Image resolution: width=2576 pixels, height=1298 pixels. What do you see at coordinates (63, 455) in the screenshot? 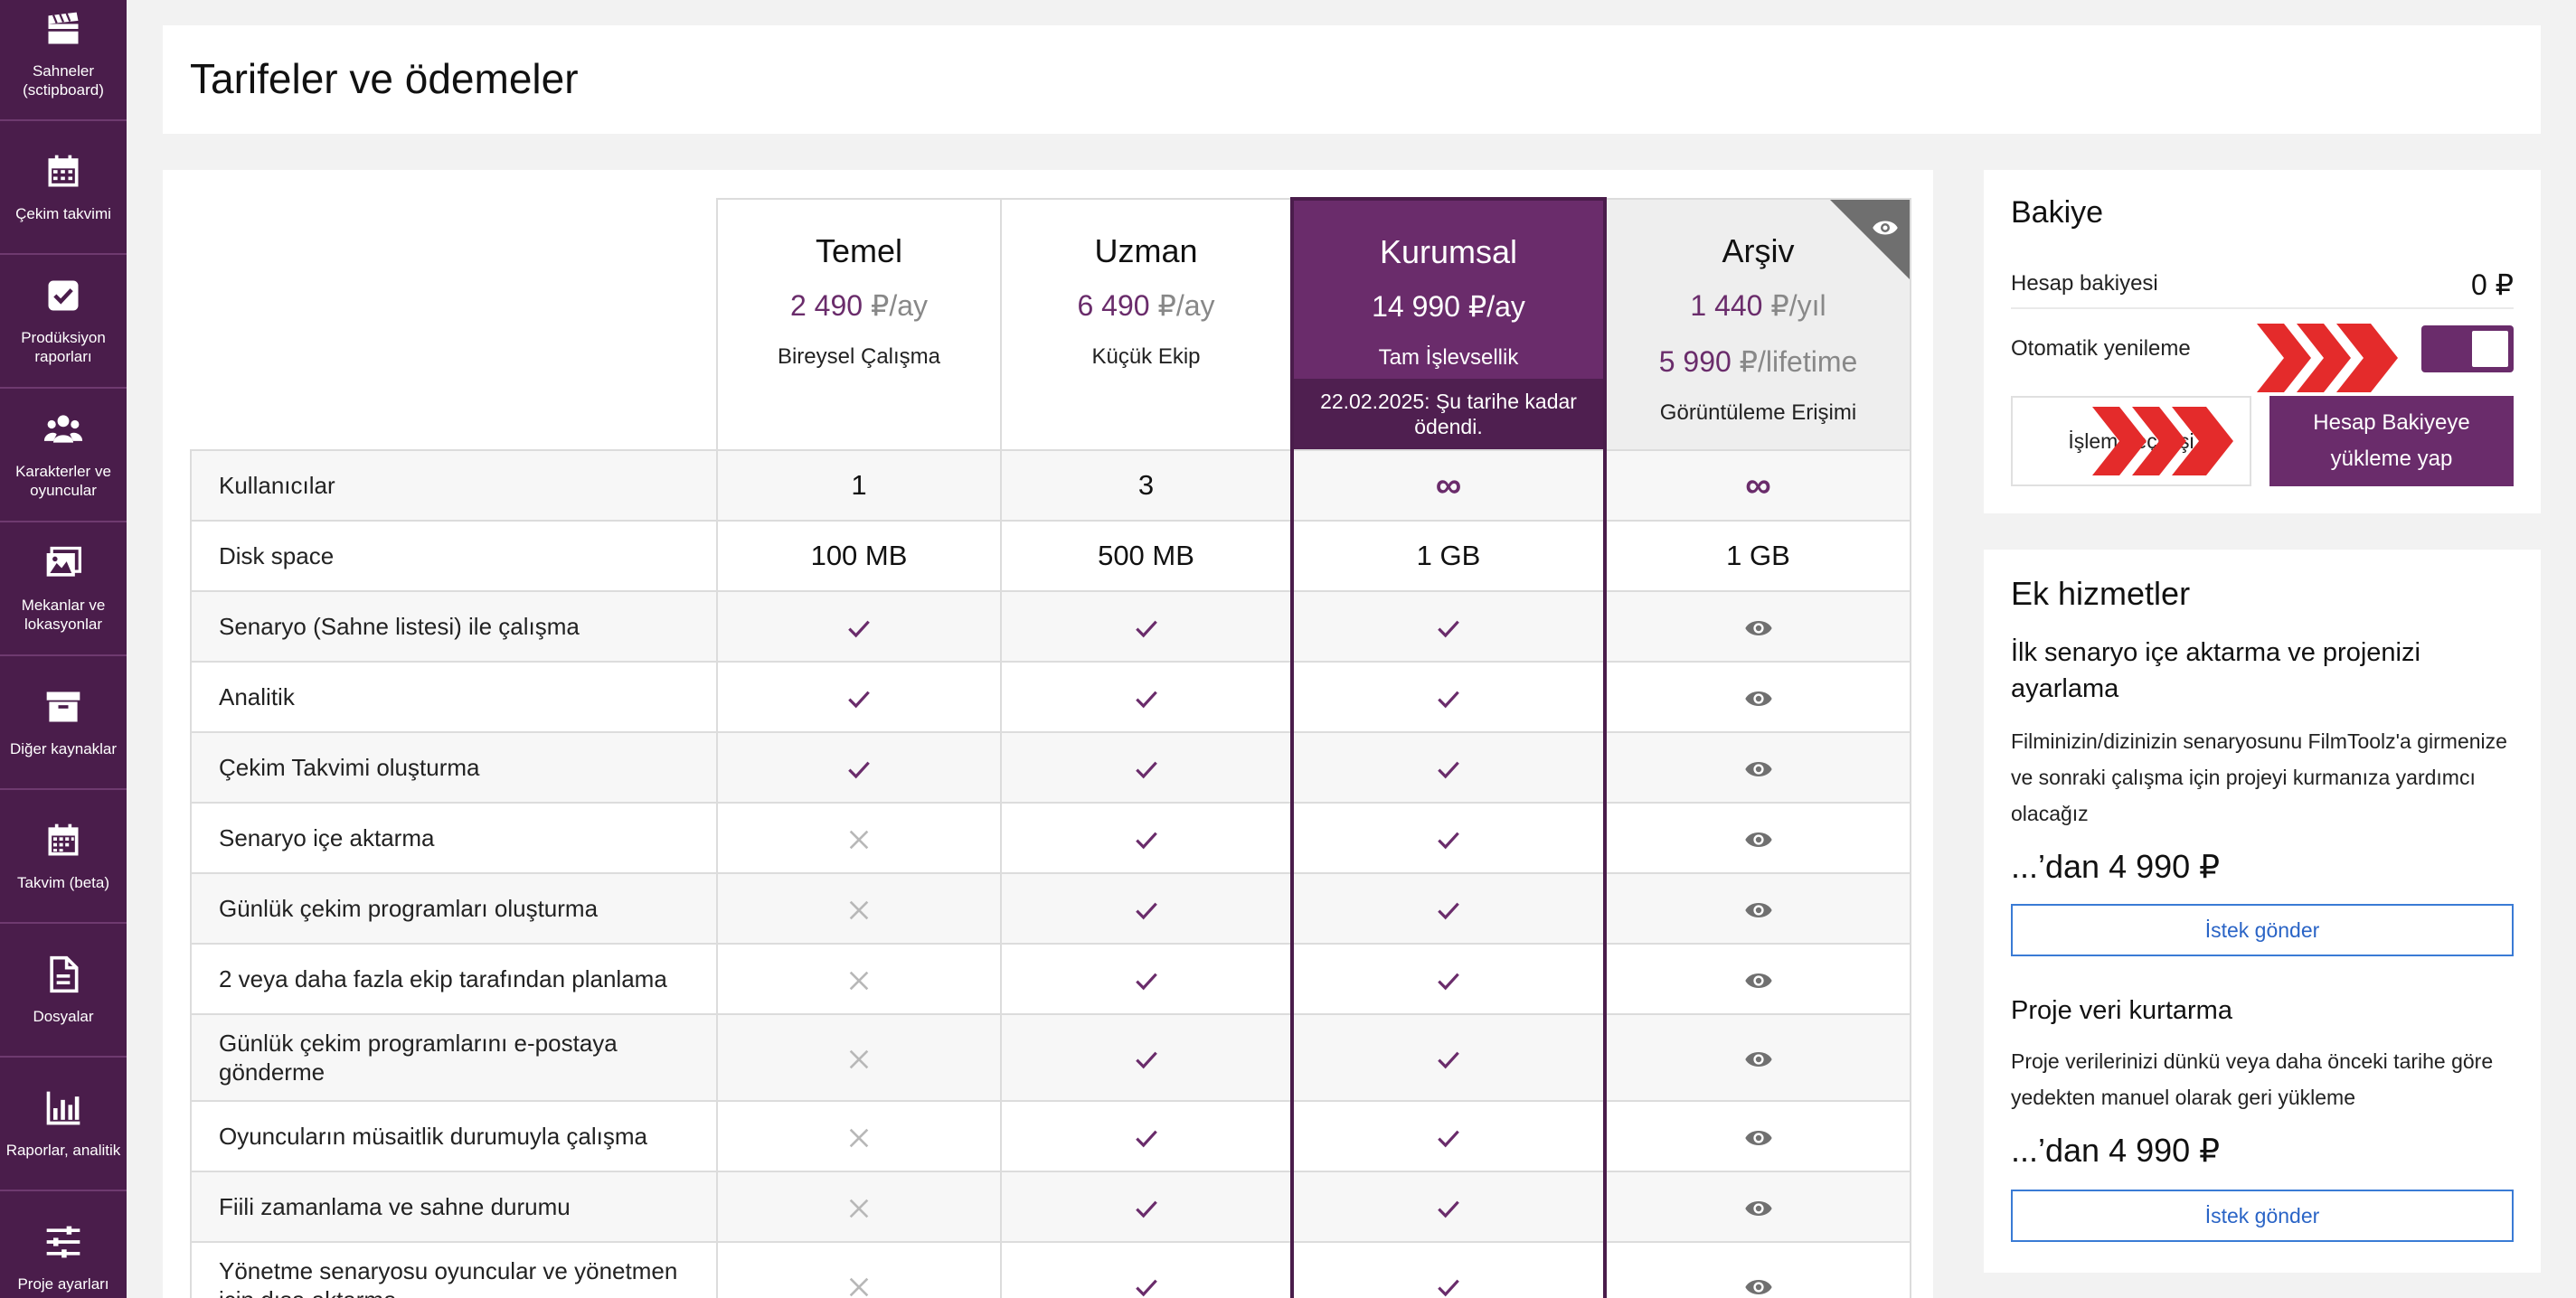
I see `sidebar-item-characters: Karakterler ve oyuncular` at bounding box center [63, 455].